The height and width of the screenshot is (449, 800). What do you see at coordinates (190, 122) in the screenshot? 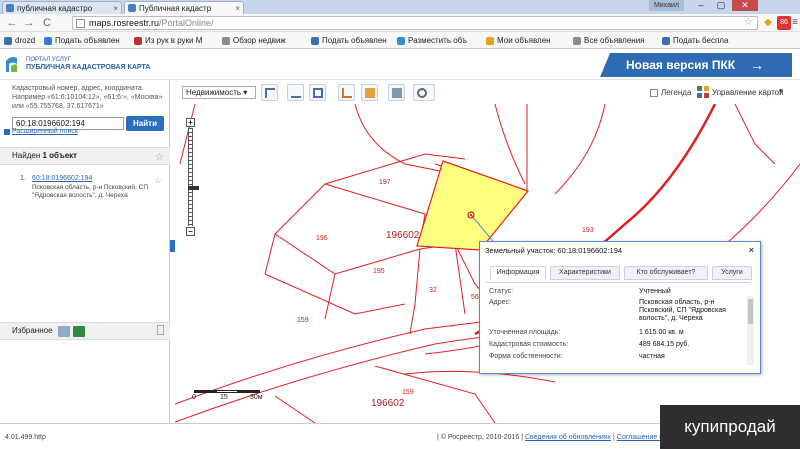
I see `zoom-in-button: +` at bounding box center [190, 122].